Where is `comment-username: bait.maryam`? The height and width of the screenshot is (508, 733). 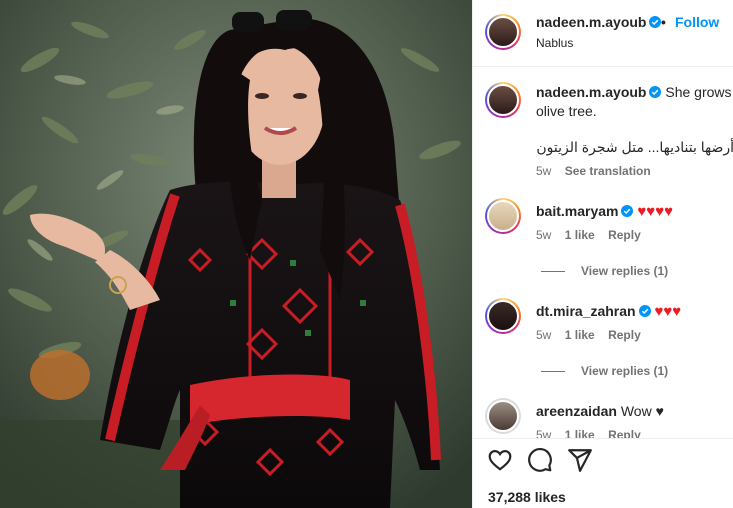
comment-username: bait.maryam is located at coordinates (577, 211).